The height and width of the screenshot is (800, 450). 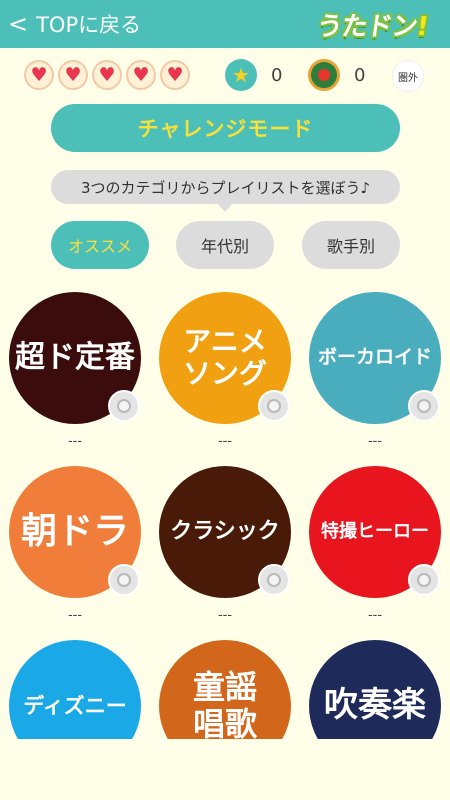 What do you see at coordinates (408, 76) in the screenshot?
I see `rank-badge: 圏外` at bounding box center [408, 76].